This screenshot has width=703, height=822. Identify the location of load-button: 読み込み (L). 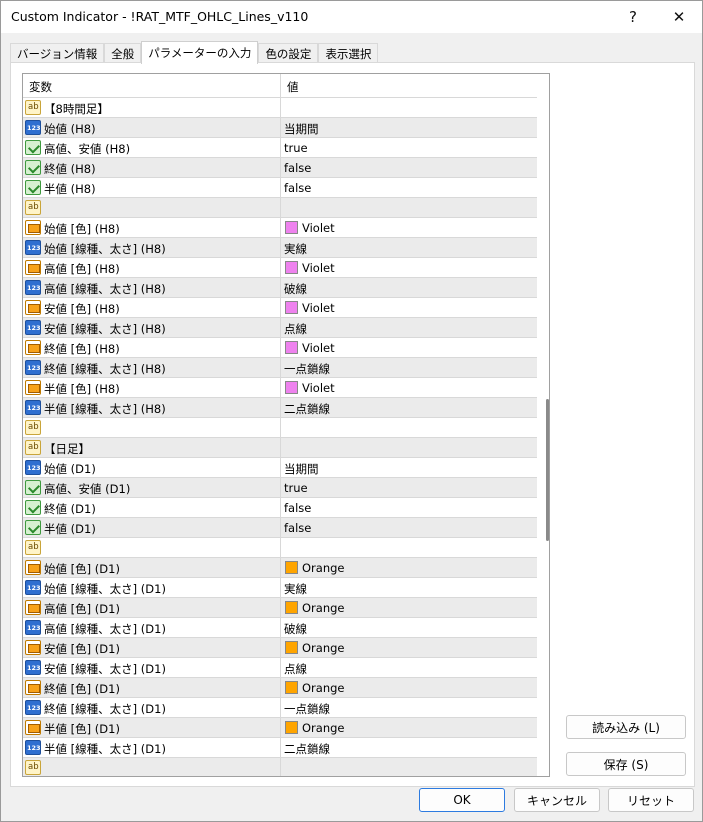
(626, 727).